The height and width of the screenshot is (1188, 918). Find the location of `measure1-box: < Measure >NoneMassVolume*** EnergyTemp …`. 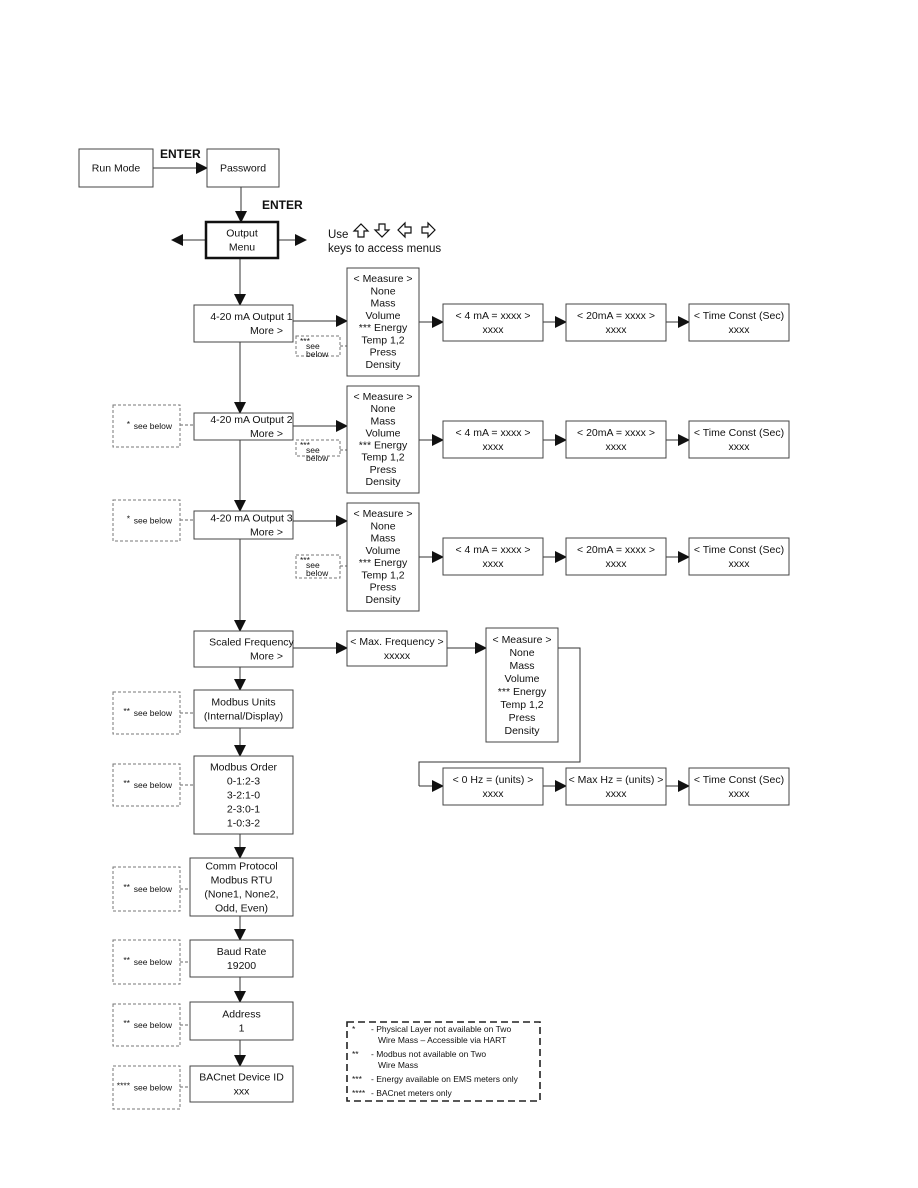

measure1-box: < Measure >NoneMassVolume*** EnergyTemp … is located at coordinates (383, 322).